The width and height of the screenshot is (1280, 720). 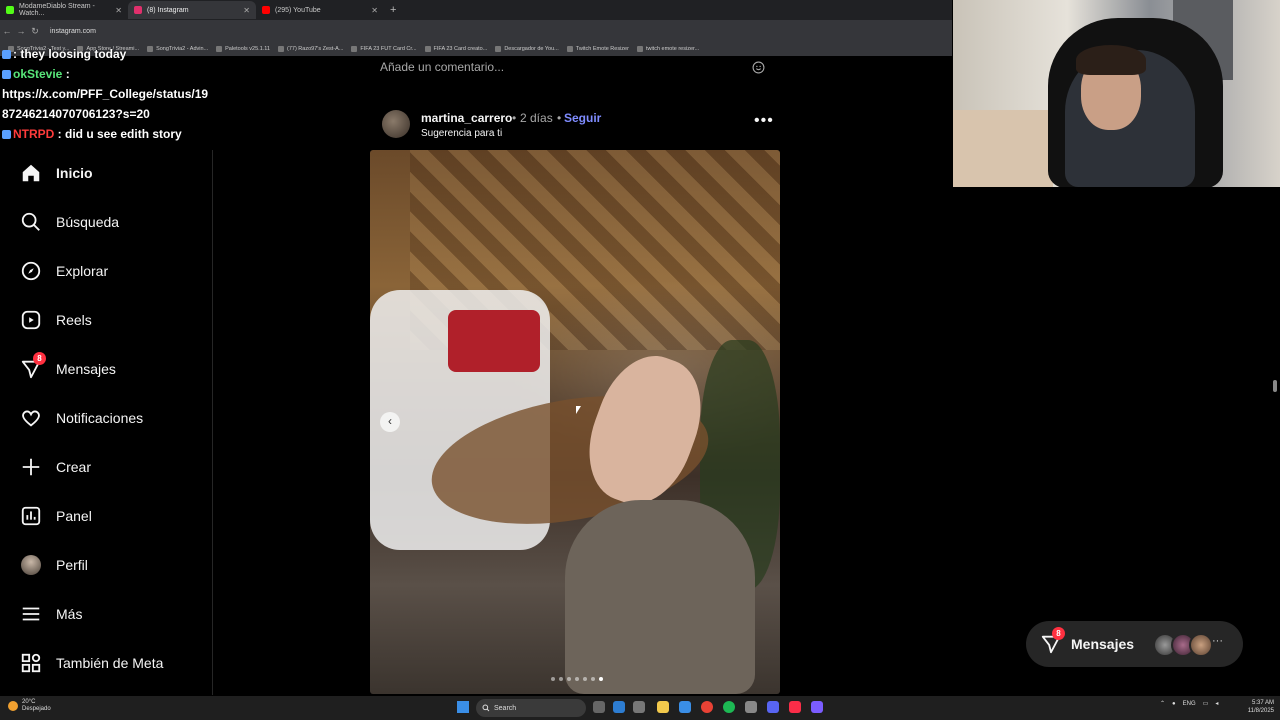 I want to click on sidebar-item-mensajes: 8 Mensajes, so click(x=68, y=368).